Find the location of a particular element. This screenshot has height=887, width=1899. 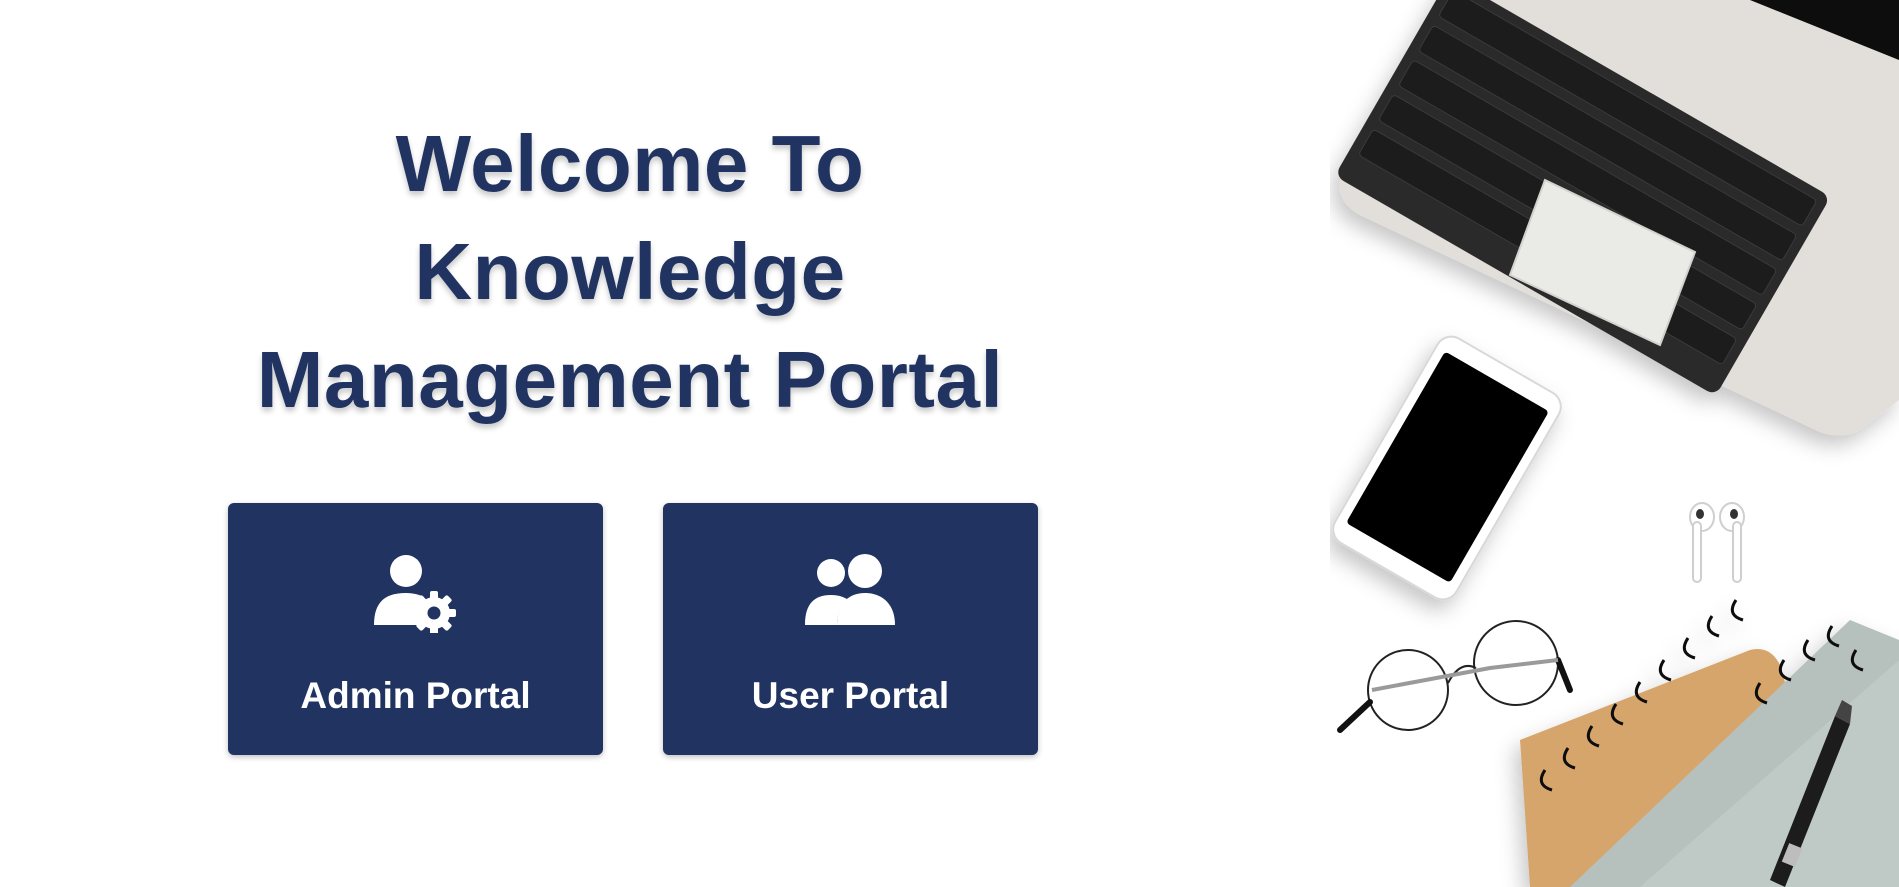

laptop-image is located at coordinates (1618, 218).